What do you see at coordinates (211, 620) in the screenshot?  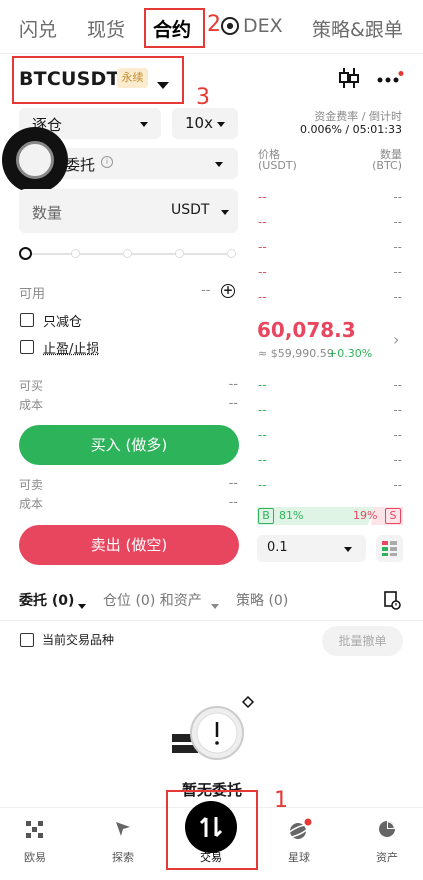 I see `divider` at bounding box center [211, 620].